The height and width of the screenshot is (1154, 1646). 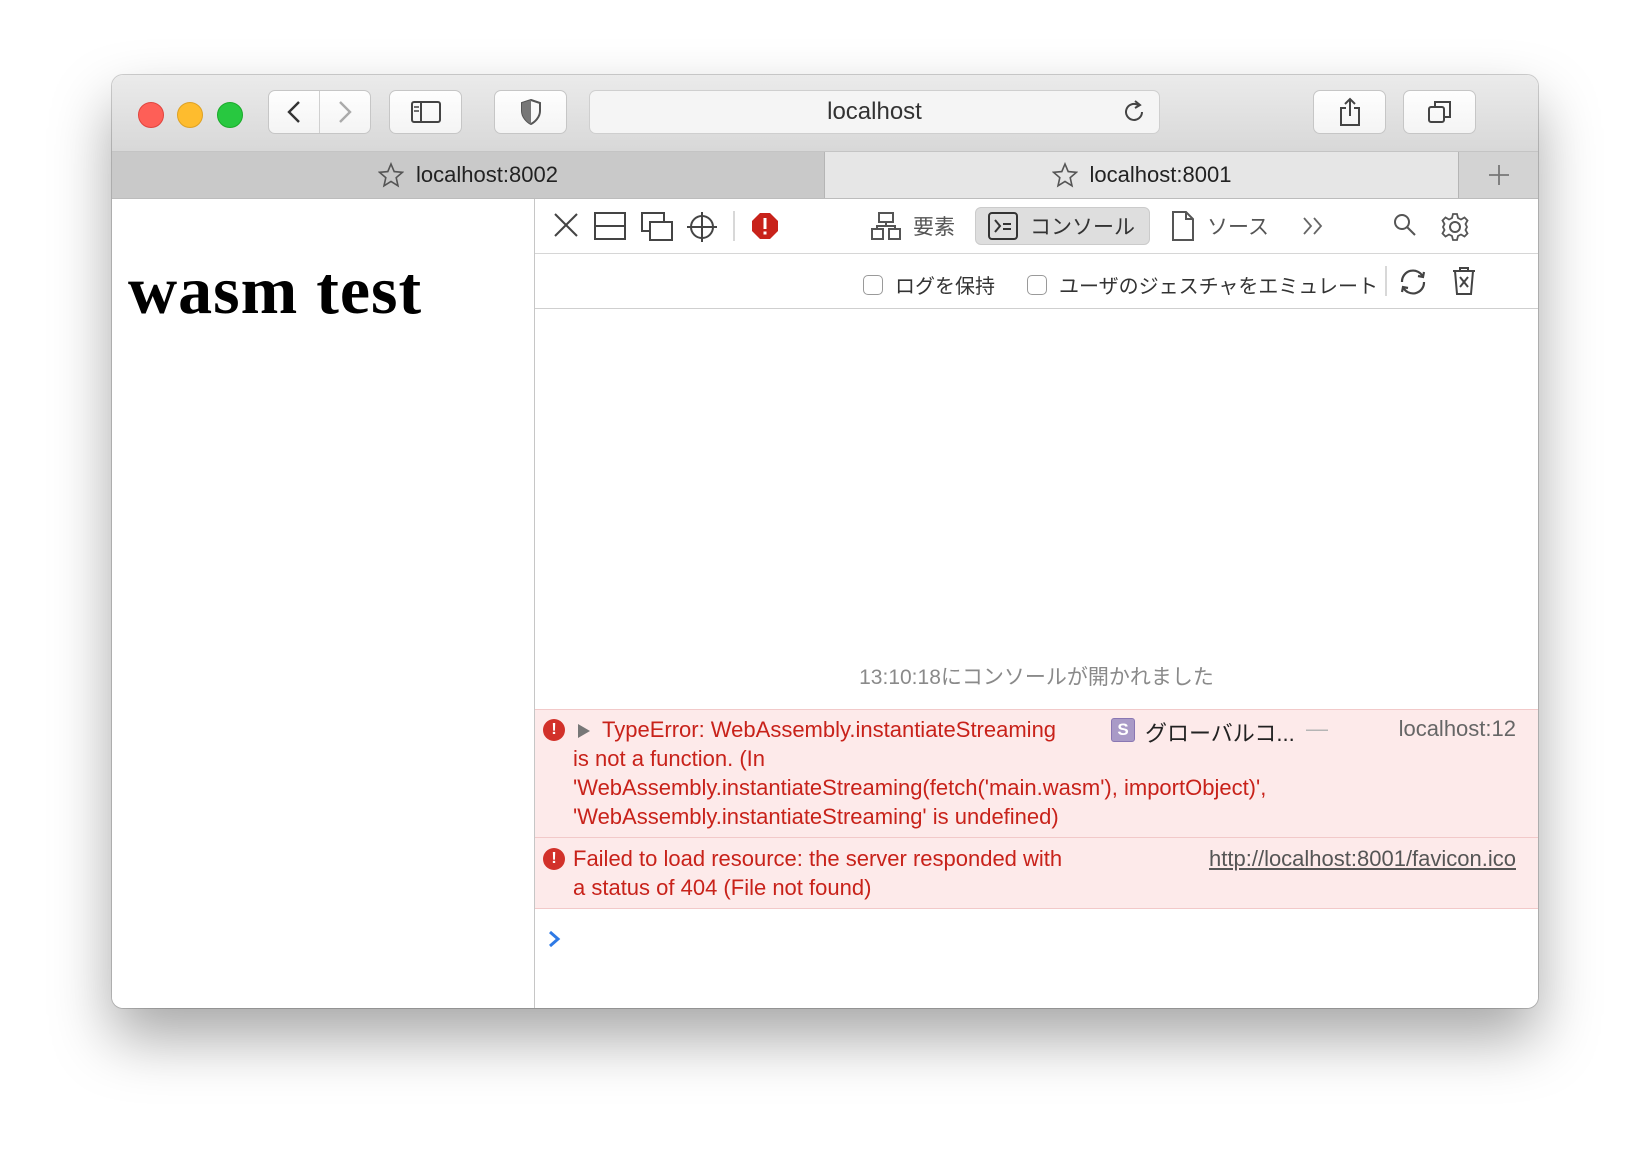 What do you see at coordinates (1160, 174) in the screenshot?
I see `tab-label: localhost:8001` at bounding box center [1160, 174].